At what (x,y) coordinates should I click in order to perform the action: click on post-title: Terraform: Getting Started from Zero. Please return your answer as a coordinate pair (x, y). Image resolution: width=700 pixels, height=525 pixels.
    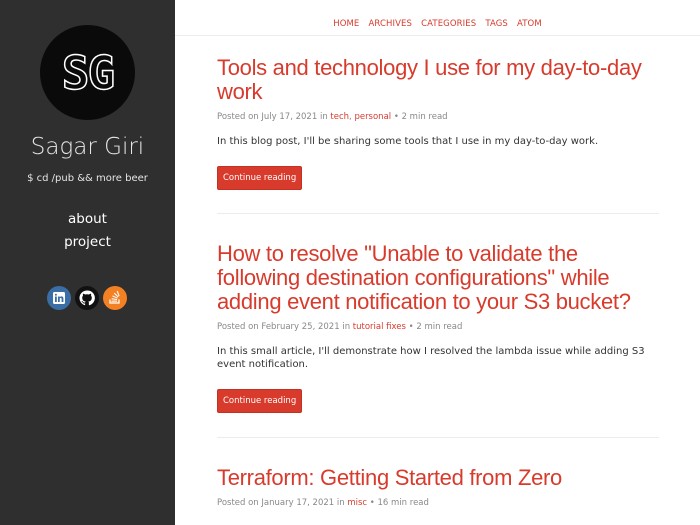
    Looking at the image, I should click on (438, 478).